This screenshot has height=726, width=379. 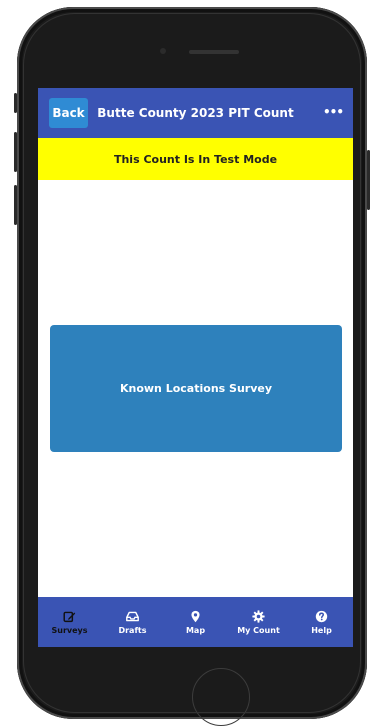 I want to click on home-button, so click(x=221, y=697).